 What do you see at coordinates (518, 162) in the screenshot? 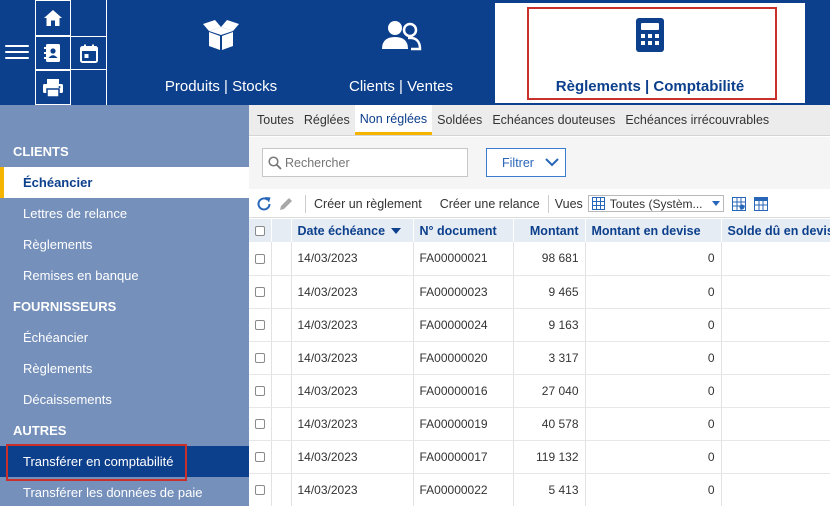
I see `filter-button-label: Filtrer` at bounding box center [518, 162].